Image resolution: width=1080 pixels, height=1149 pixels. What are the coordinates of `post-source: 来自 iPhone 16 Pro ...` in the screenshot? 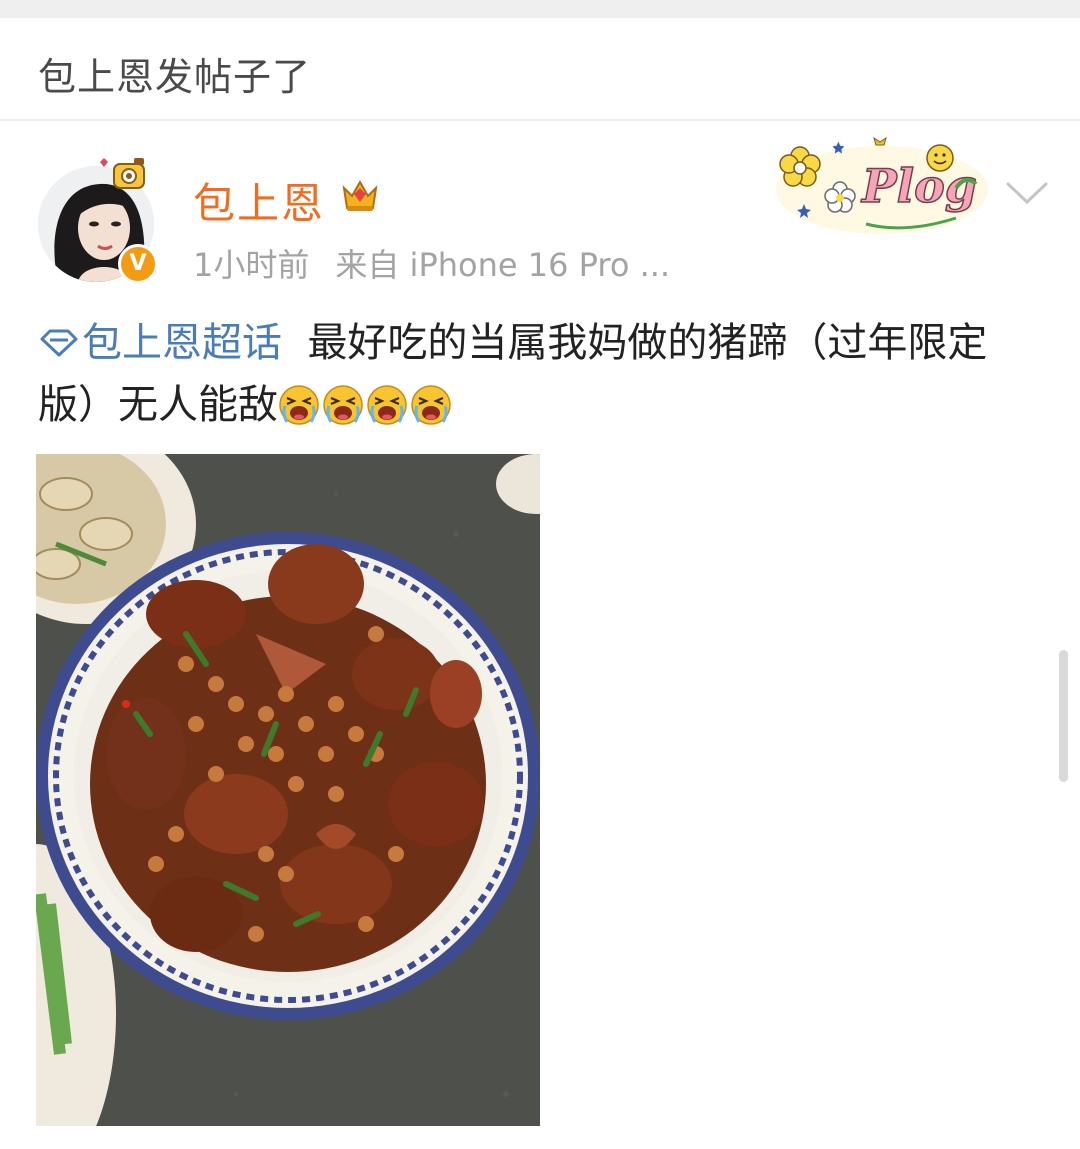 It's located at (502, 265).